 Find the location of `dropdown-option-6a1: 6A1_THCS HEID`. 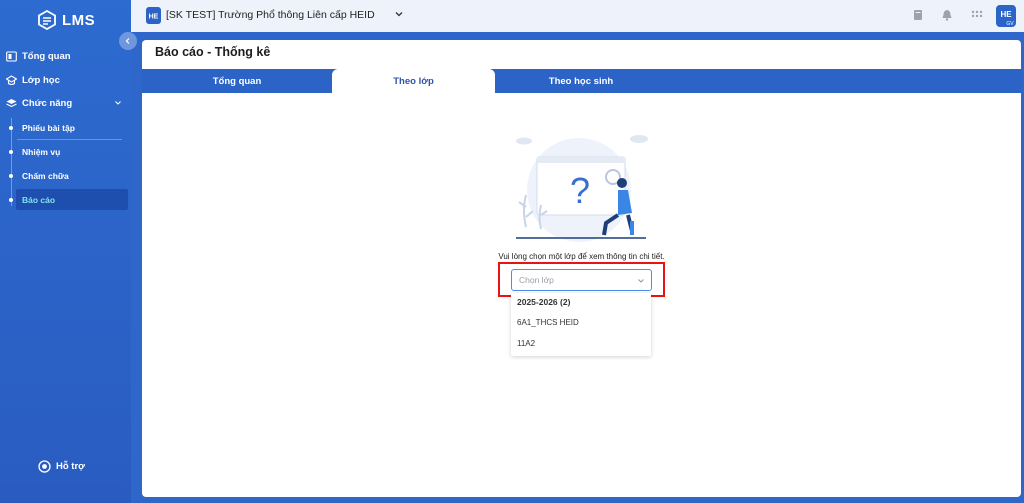

dropdown-option-6a1: 6A1_THCS HEID is located at coordinates (548, 322).